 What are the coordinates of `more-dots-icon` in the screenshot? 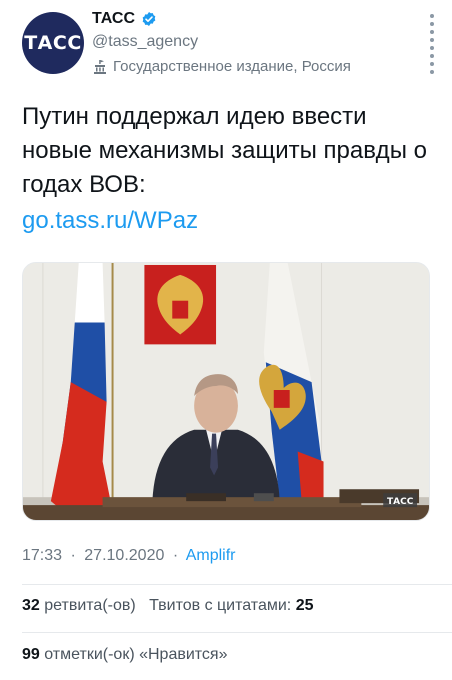 It's located at (432, 44).